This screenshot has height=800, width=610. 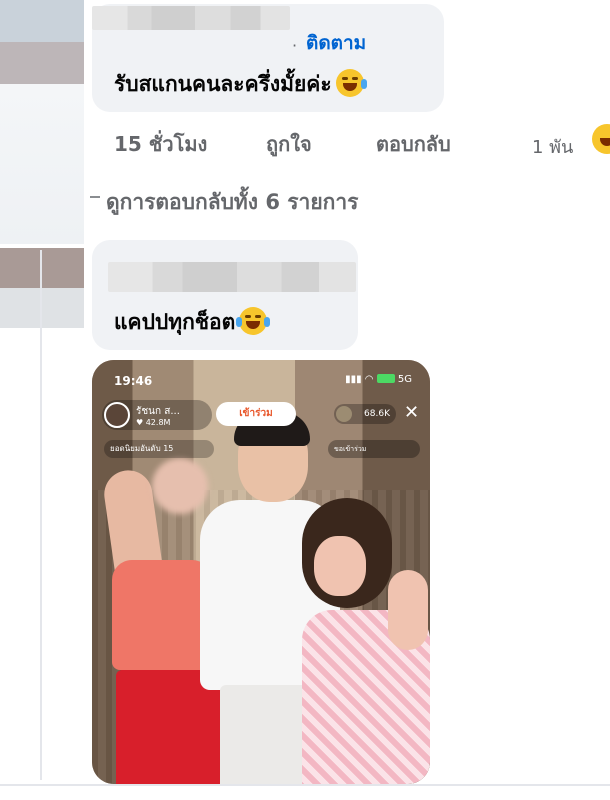 I want to click on network-label: 5G, so click(x=404, y=379).